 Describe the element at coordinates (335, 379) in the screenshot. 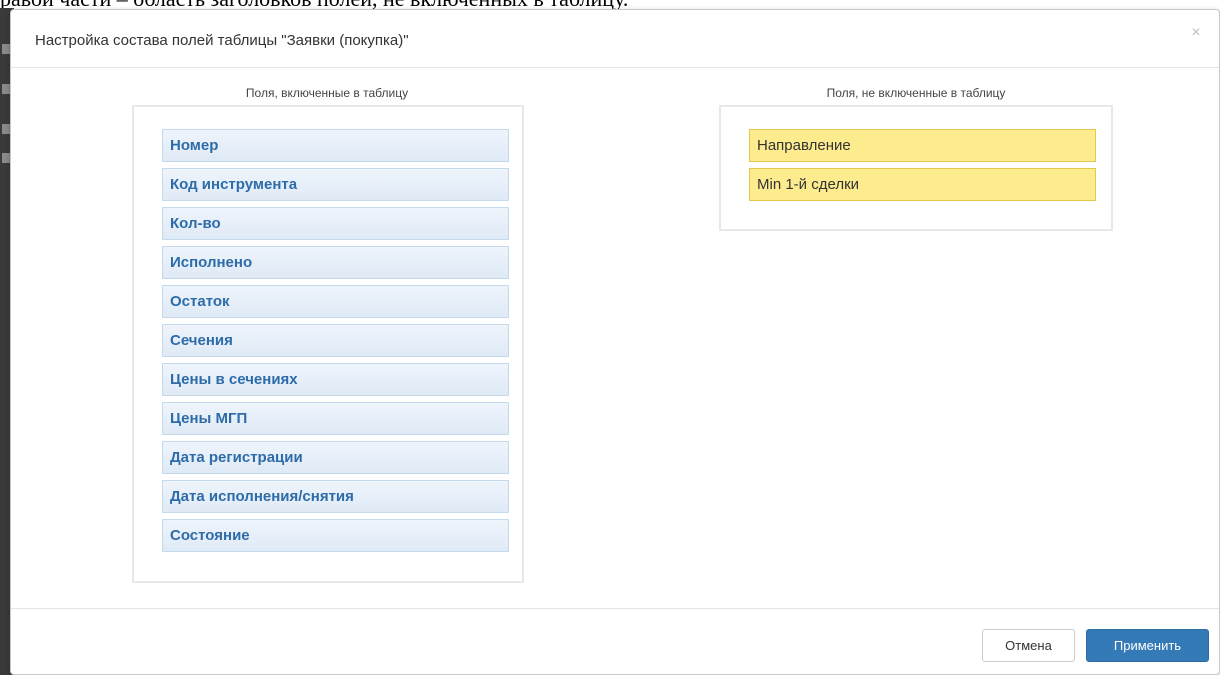

I see `included-field-section-prices: Цены в сечениях` at that location.